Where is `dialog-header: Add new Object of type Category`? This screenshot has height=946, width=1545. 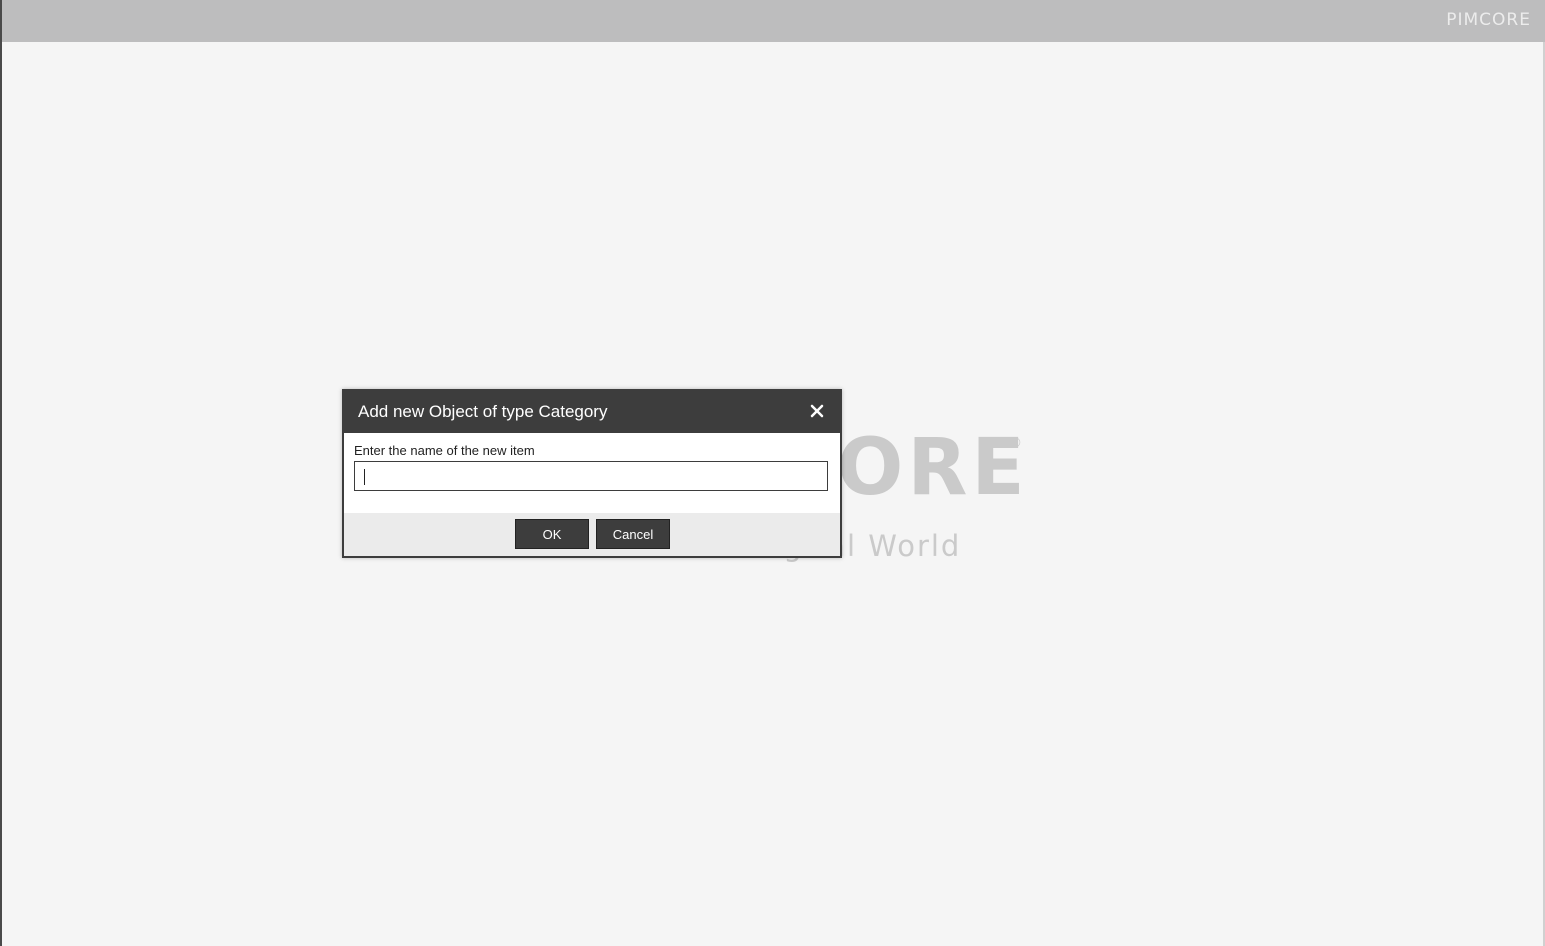 dialog-header: Add new Object of type Category is located at coordinates (592, 412).